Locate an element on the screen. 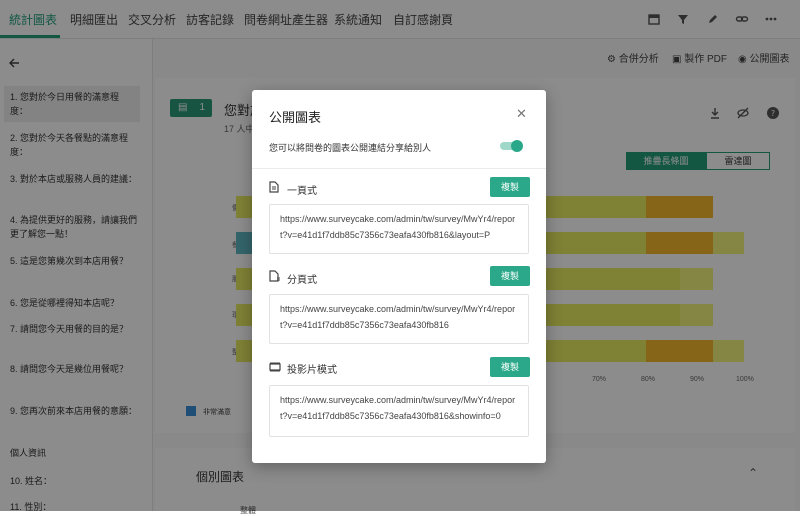  layout-label-paged: 分頁式 is located at coordinates (302, 280).